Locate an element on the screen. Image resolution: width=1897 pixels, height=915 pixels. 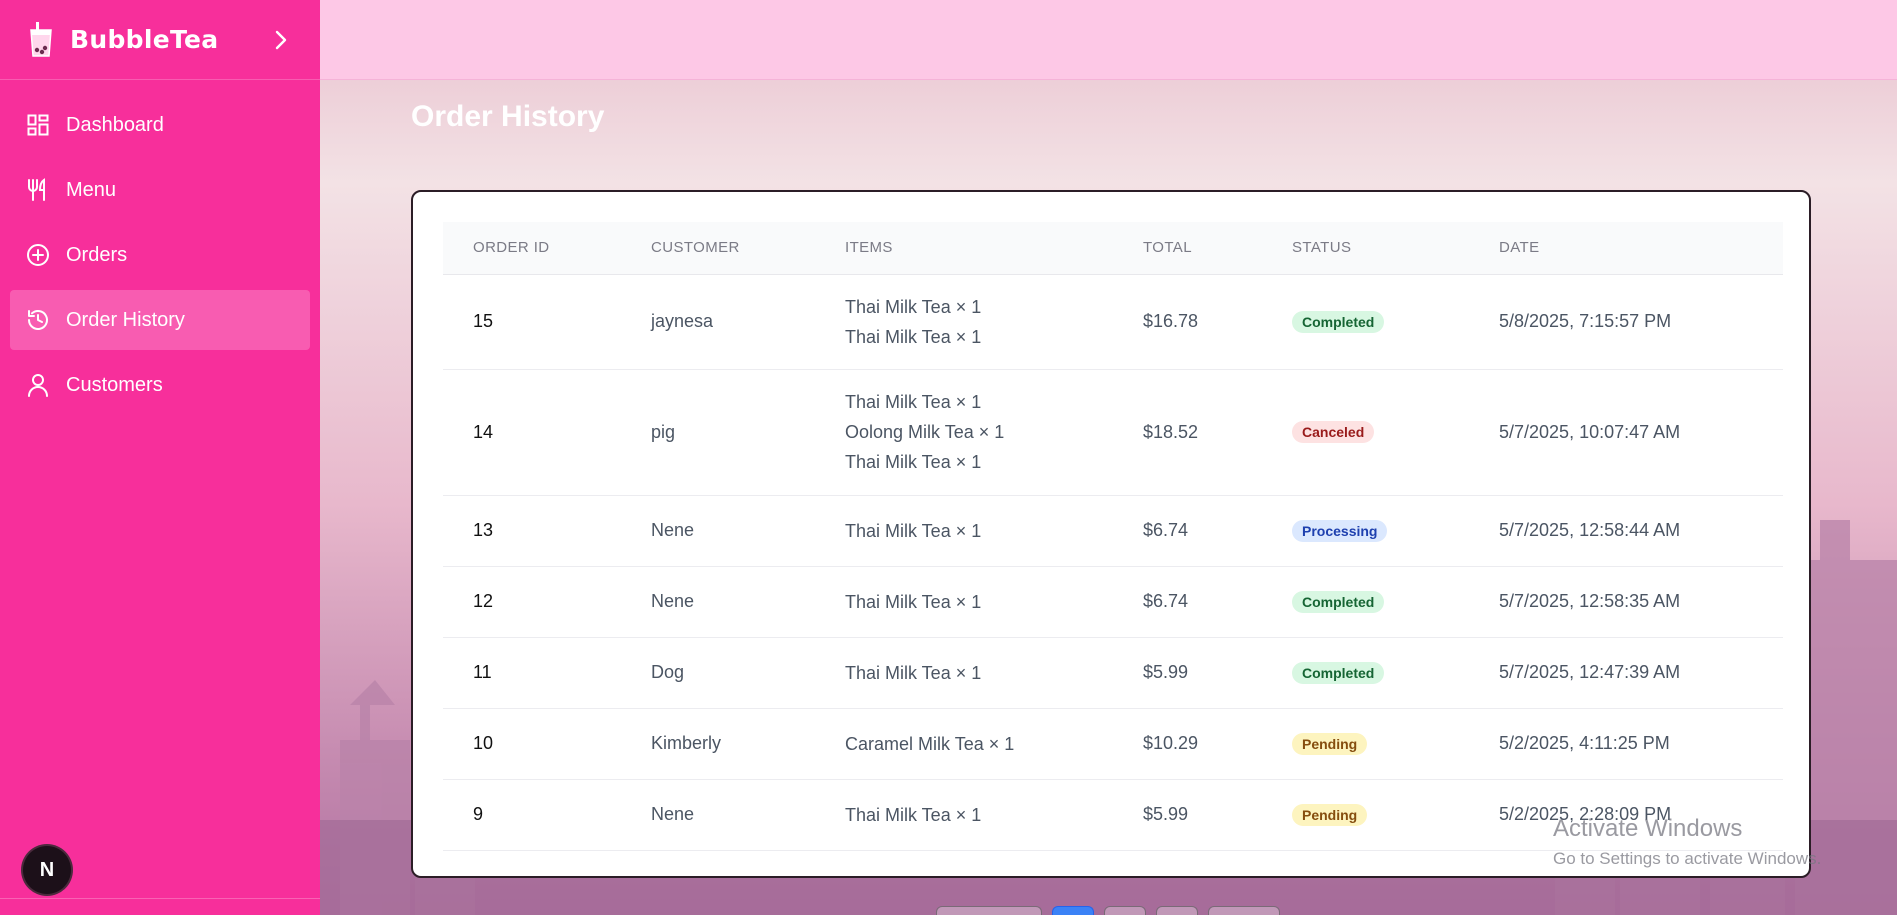
order-total: $5.99 is located at coordinates (1166, 814).